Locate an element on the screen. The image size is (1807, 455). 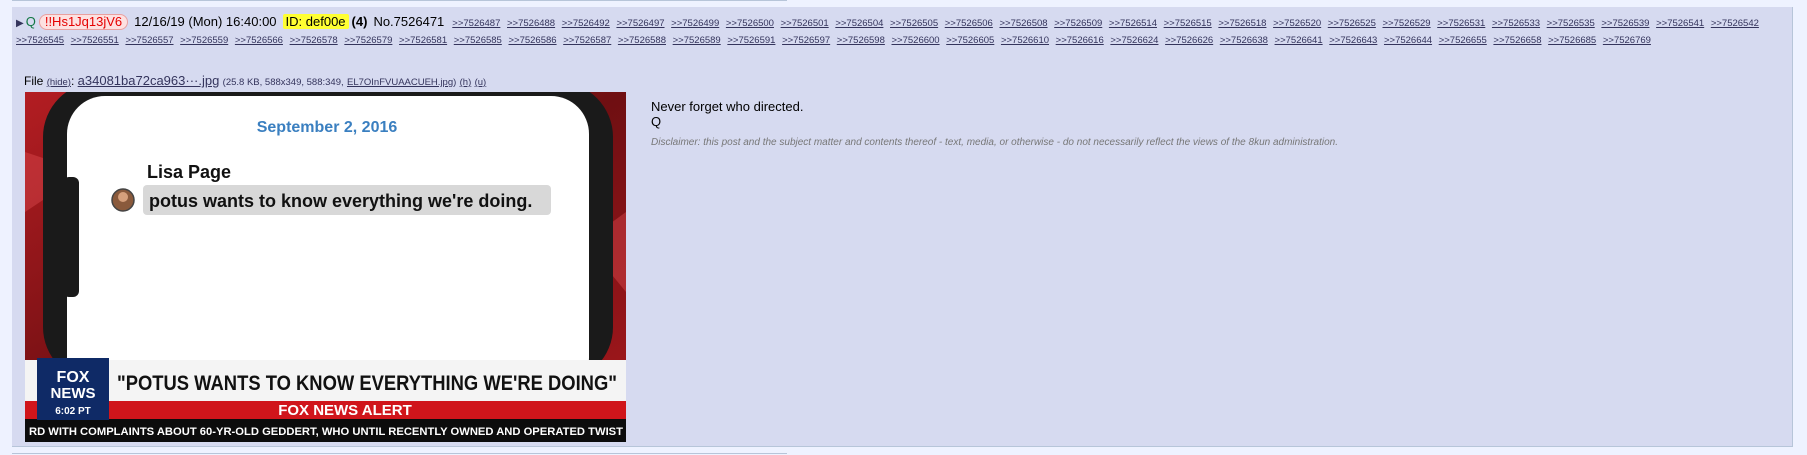
backlink: >>7526638 is located at coordinates (1244, 40).